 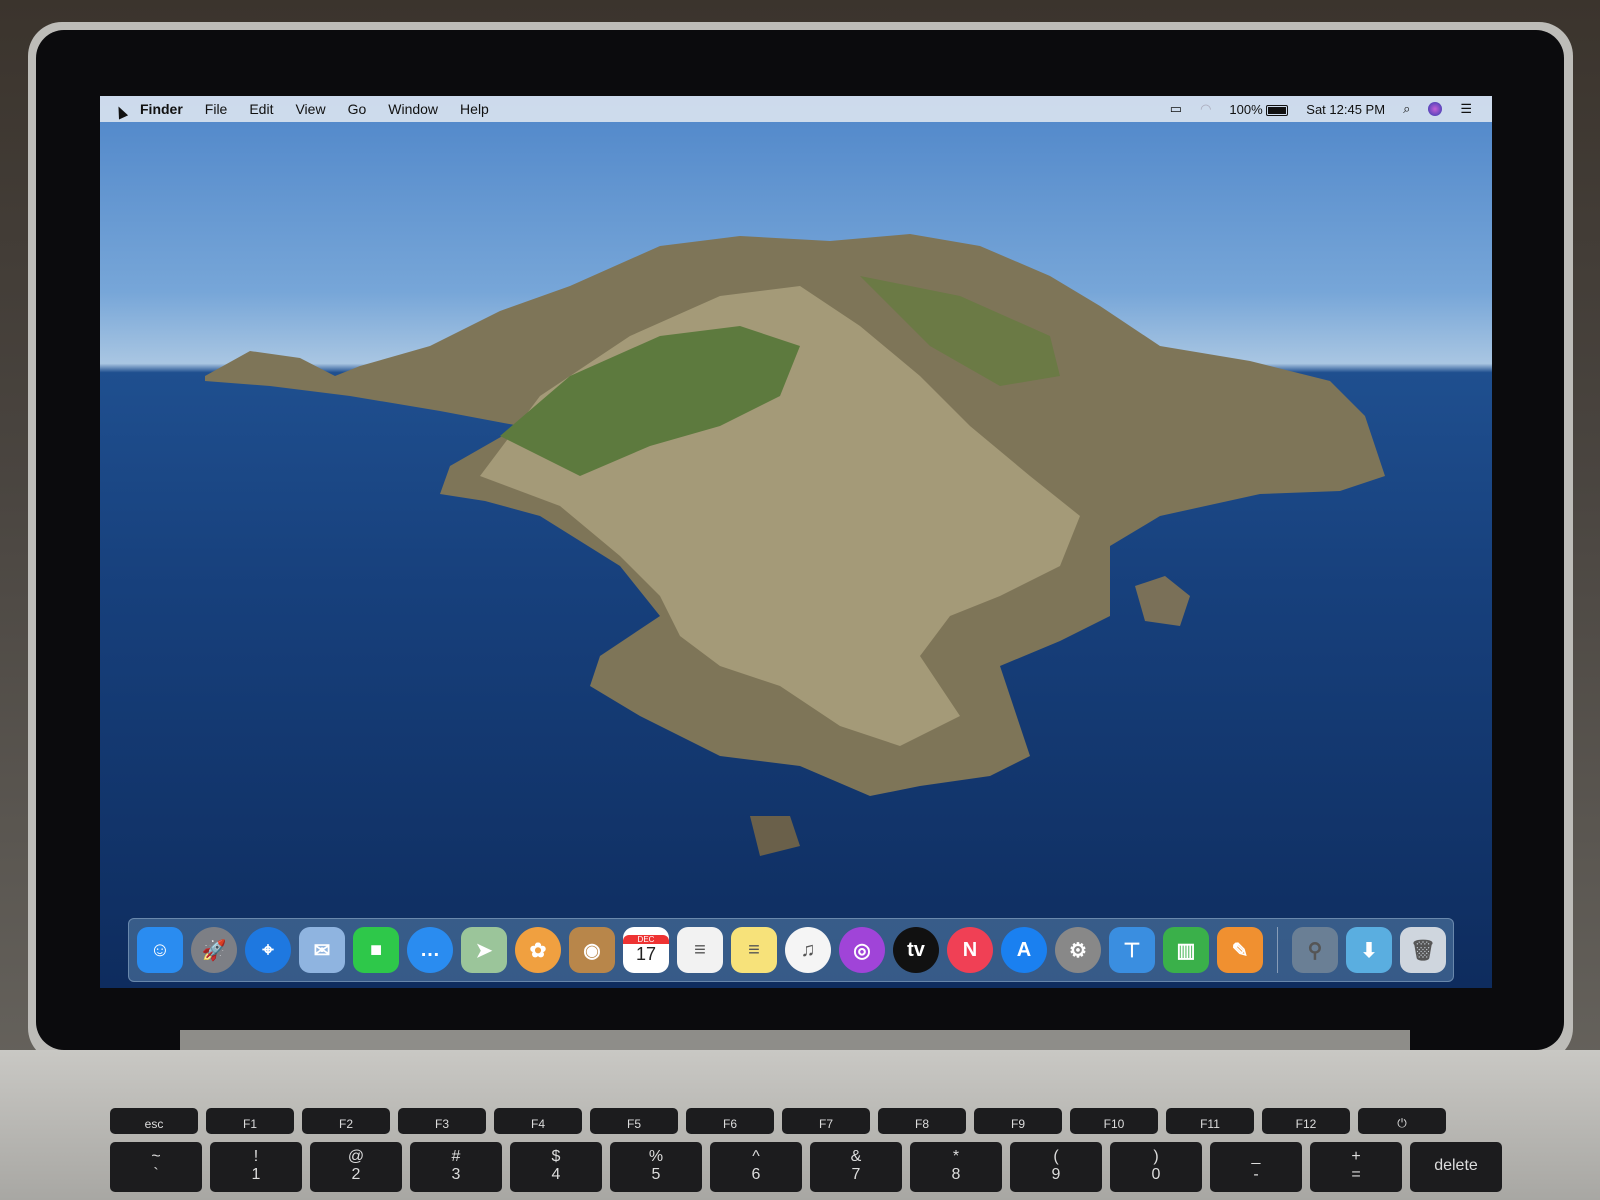 I want to click on notification-center-icon: ☰, so click(x=1466, y=109).